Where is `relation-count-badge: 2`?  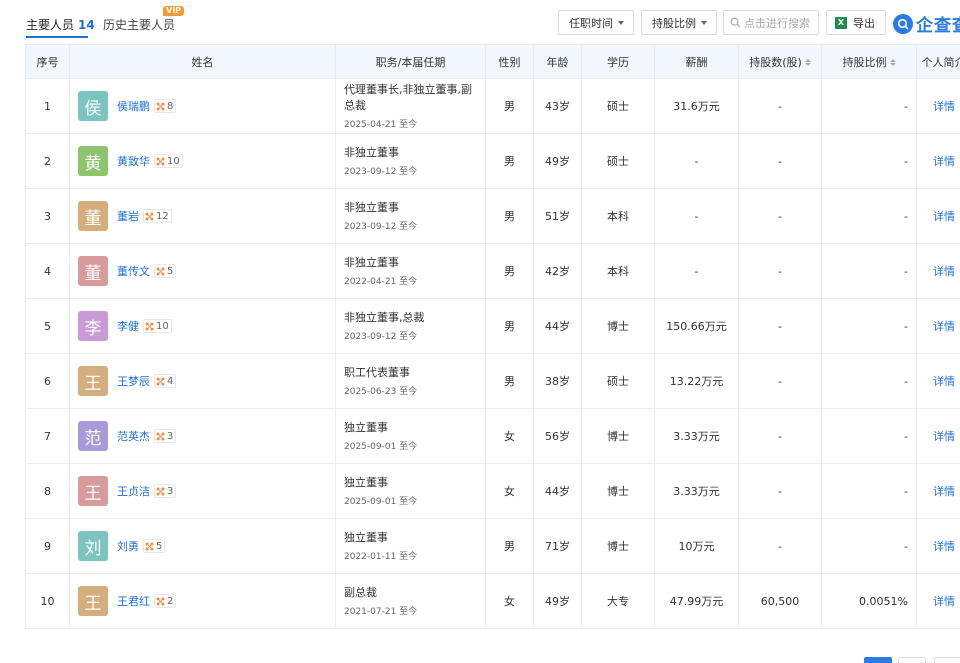 relation-count-badge: 2 is located at coordinates (165, 601).